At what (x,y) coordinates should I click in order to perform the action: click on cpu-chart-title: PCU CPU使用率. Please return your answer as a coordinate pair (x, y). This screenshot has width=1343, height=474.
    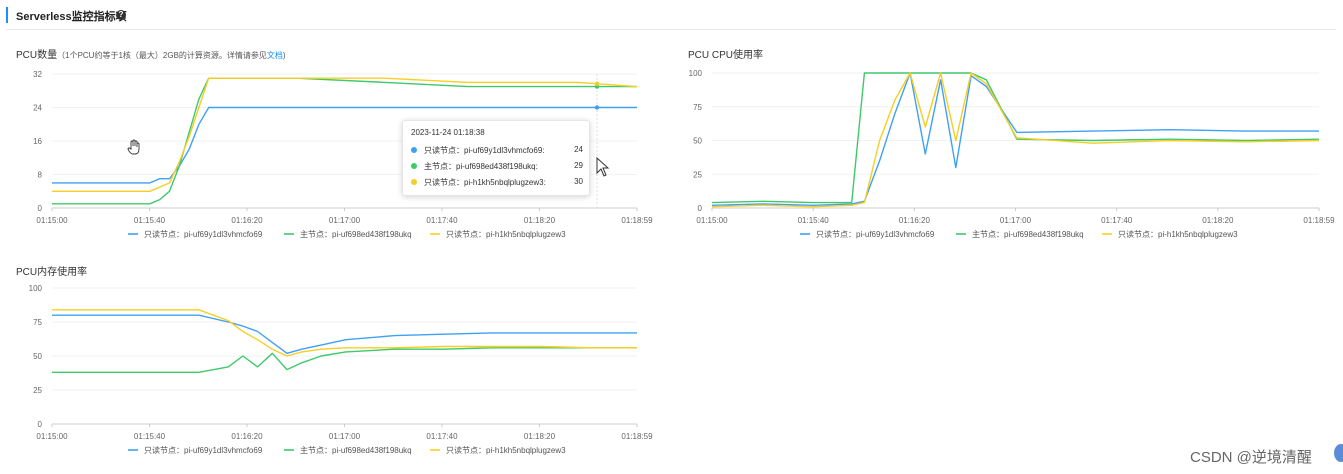
    Looking at the image, I should click on (726, 55).